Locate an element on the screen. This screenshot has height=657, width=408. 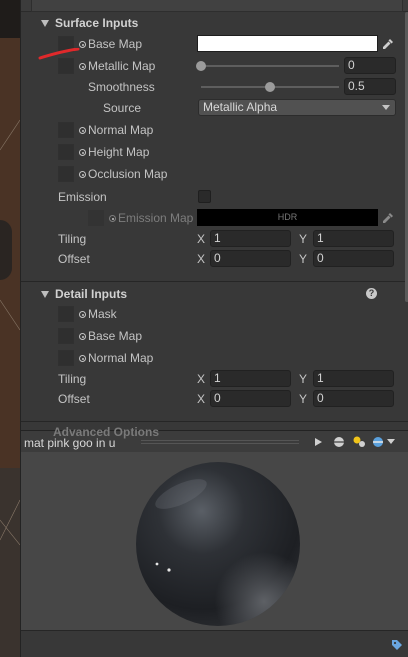
inspector-footer is located at coordinates (214, 643).